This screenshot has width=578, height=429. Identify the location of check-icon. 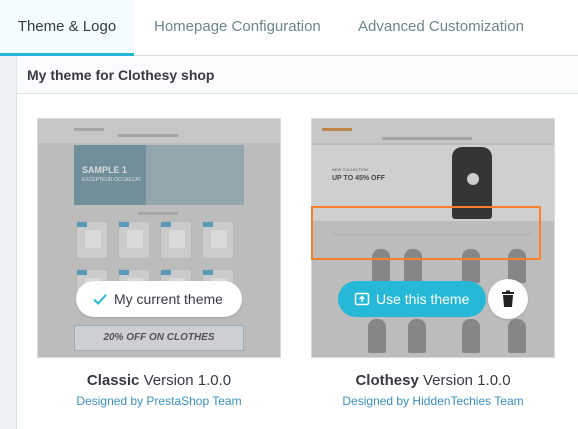
(100, 299).